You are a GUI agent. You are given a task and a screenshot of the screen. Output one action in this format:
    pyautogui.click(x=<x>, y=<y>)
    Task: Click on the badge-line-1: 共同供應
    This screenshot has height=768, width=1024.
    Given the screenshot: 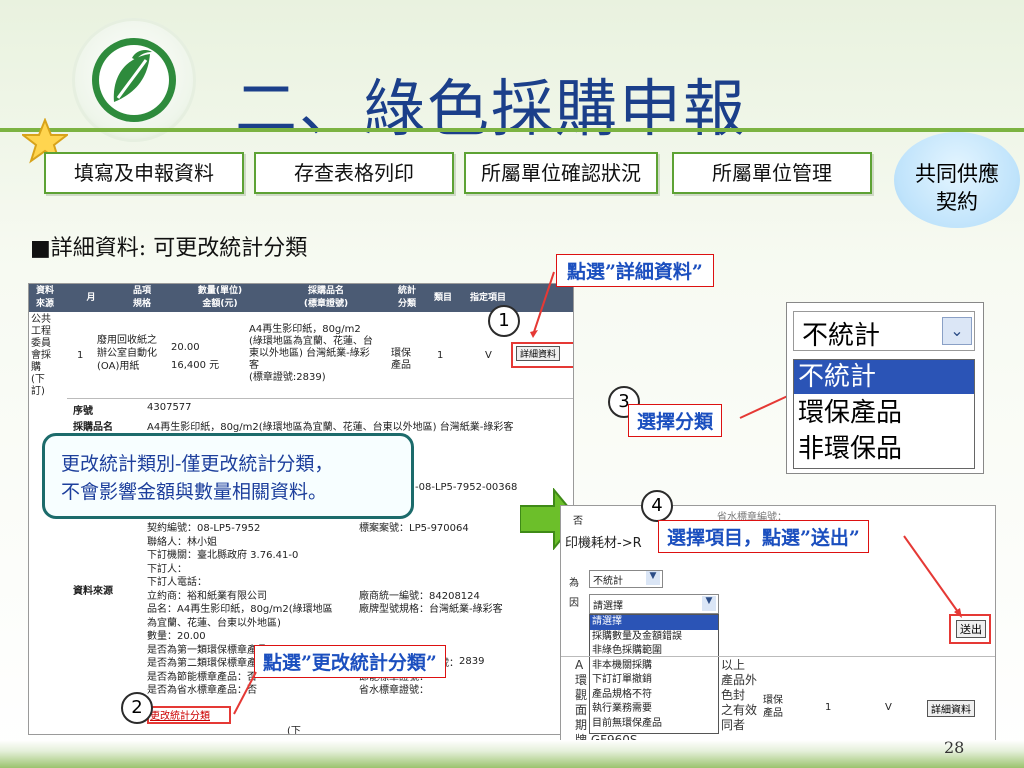 What is the action you would take?
    pyautogui.click(x=957, y=174)
    